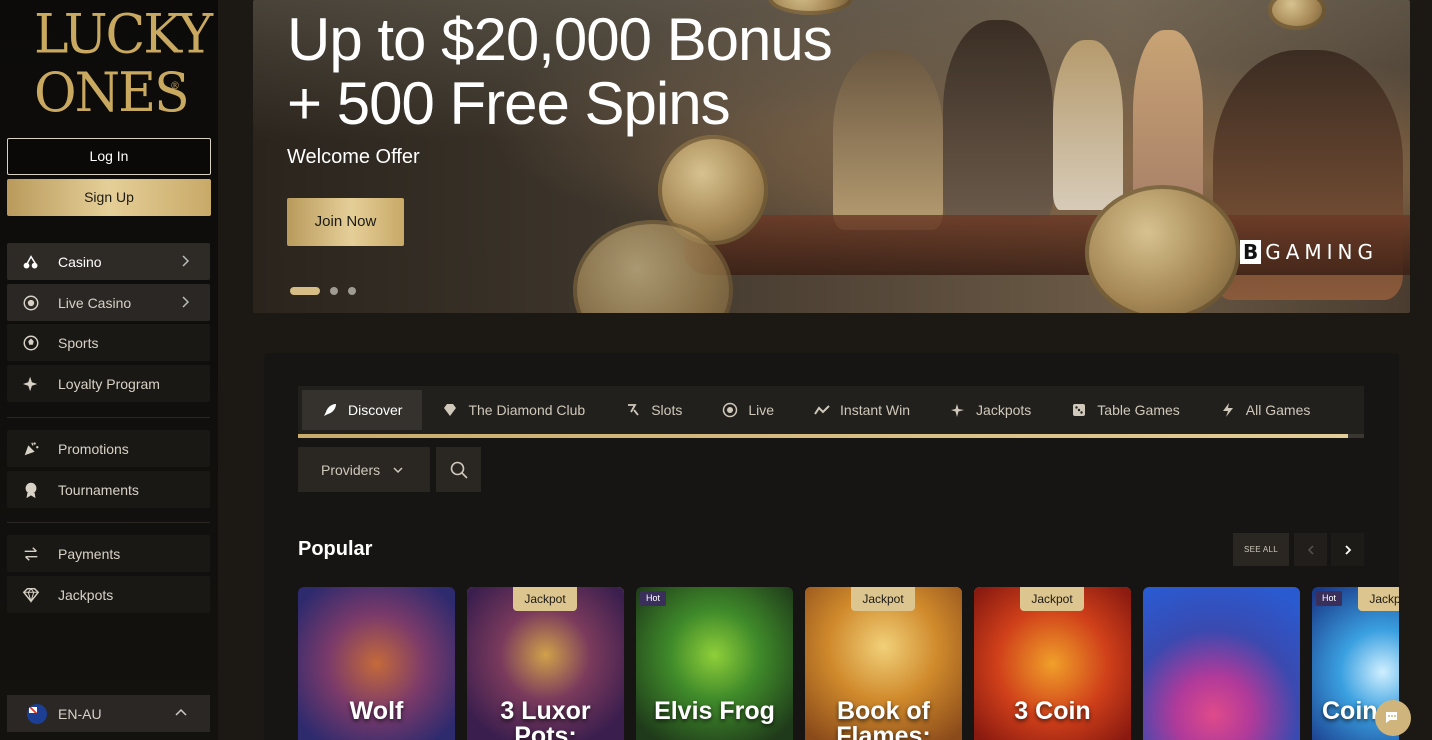  Describe the element at coordinates (31, 554) in the screenshot. I see `arrows-exchange-icon` at that location.